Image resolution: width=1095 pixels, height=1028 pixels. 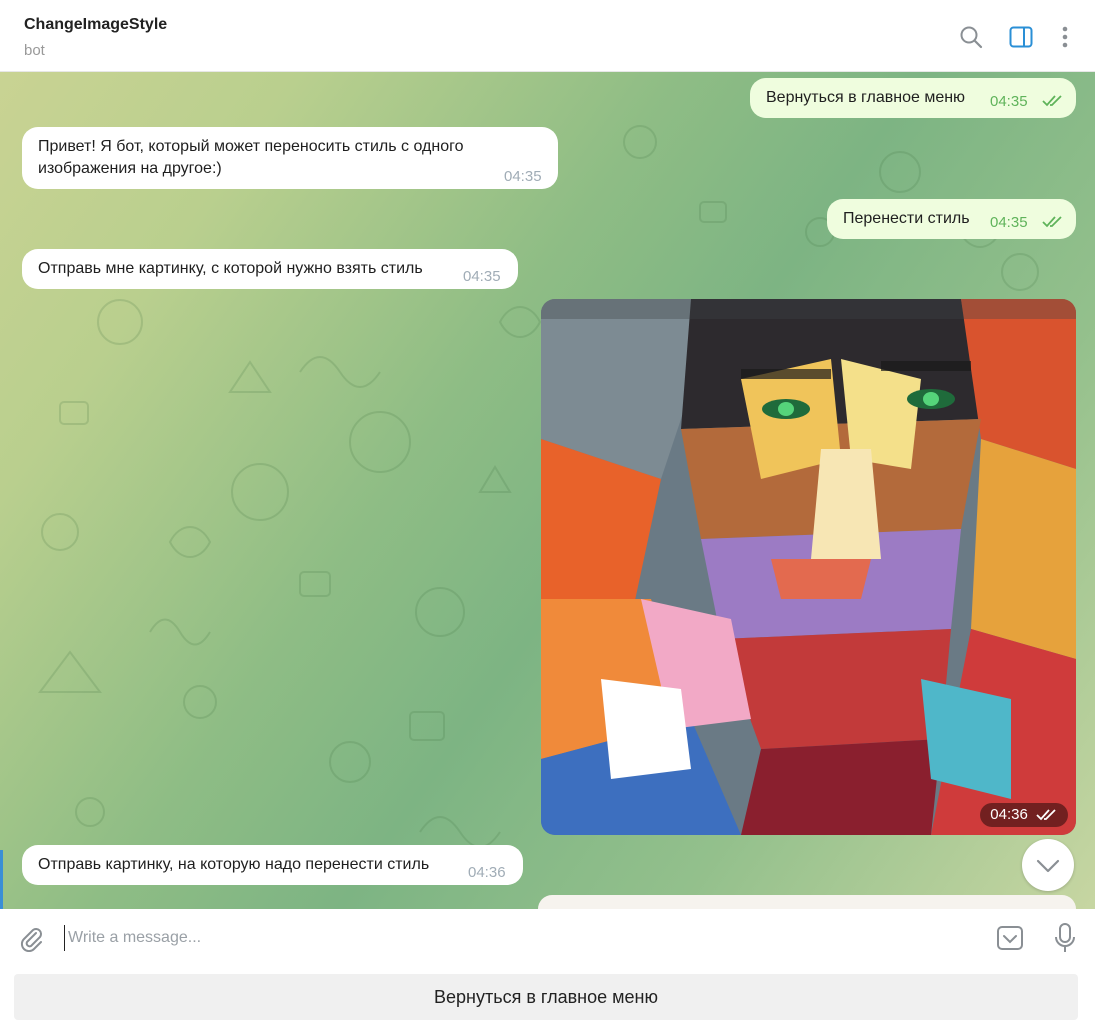 What do you see at coordinates (807, 902) in the screenshot?
I see `message-photo-partial` at bounding box center [807, 902].